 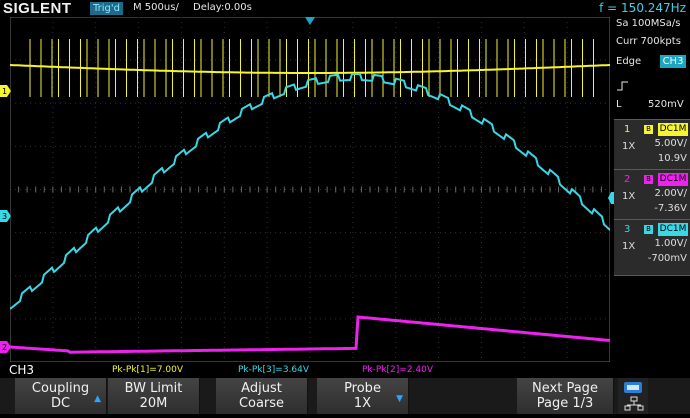 What do you see at coordinates (398, 370) in the screenshot?
I see `measurement-pkpk-2: Pk-Pk[2]=2.40V` at bounding box center [398, 370].